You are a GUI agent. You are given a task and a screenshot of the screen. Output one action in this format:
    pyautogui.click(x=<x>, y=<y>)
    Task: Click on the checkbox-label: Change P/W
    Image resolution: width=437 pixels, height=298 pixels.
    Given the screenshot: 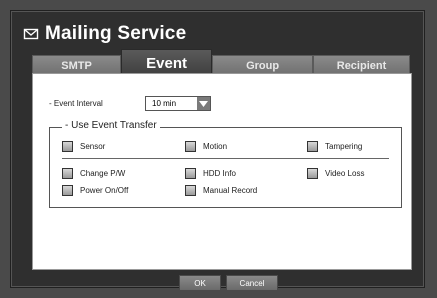 What is the action you would take?
    pyautogui.click(x=103, y=173)
    